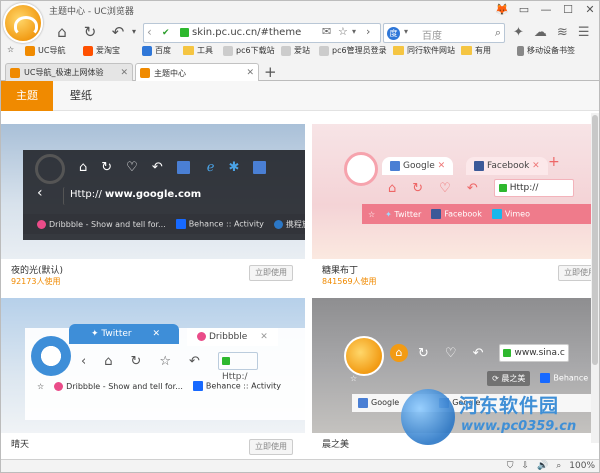 The image size is (600, 473). Describe the element at coordinates (164, 167) in the screenshot. I see `preview-toolbar: ⌂ ↻ ♡ ↶ ℯ ✱` at that location.